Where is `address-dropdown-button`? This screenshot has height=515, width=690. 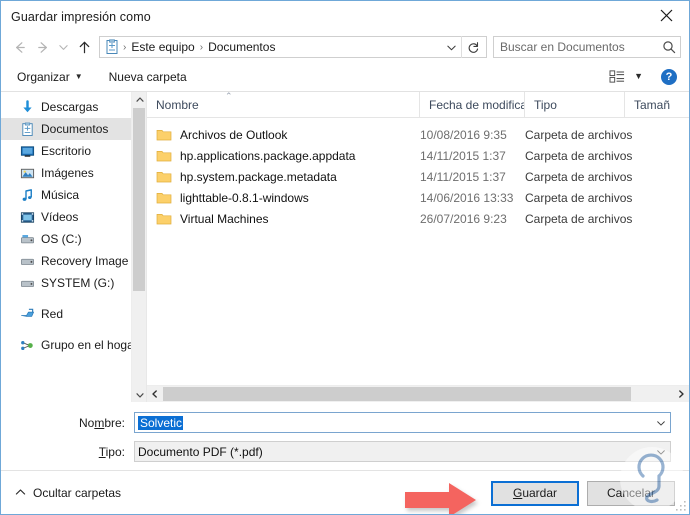
address-dropdown-button is located at coordinates (451, 47).